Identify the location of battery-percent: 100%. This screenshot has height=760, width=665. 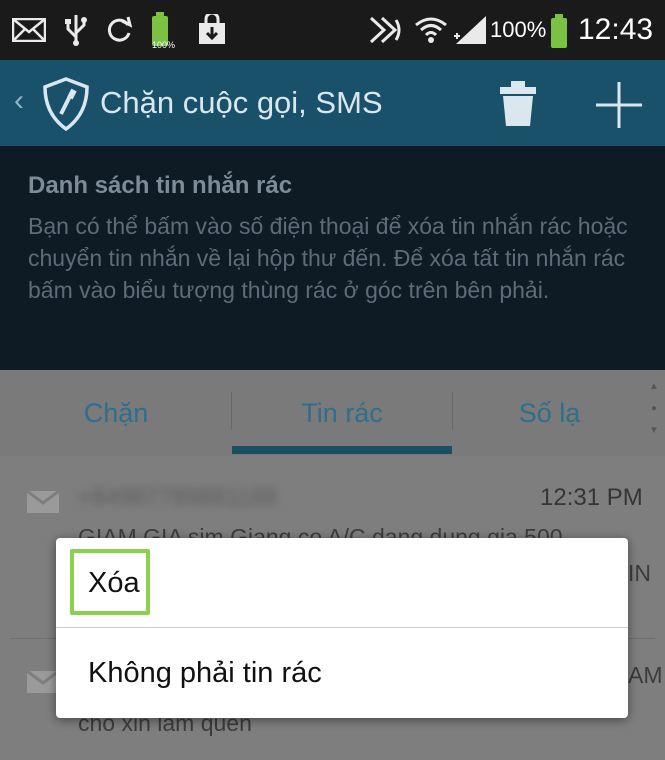
(518, 29).